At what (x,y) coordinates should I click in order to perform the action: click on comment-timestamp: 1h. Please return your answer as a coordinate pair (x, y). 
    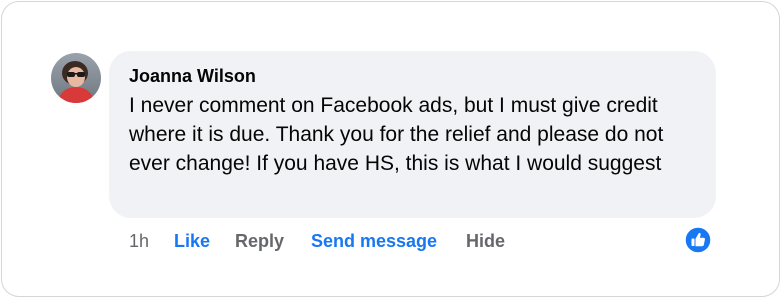
    Looking at the image, I should click on (139, 241).